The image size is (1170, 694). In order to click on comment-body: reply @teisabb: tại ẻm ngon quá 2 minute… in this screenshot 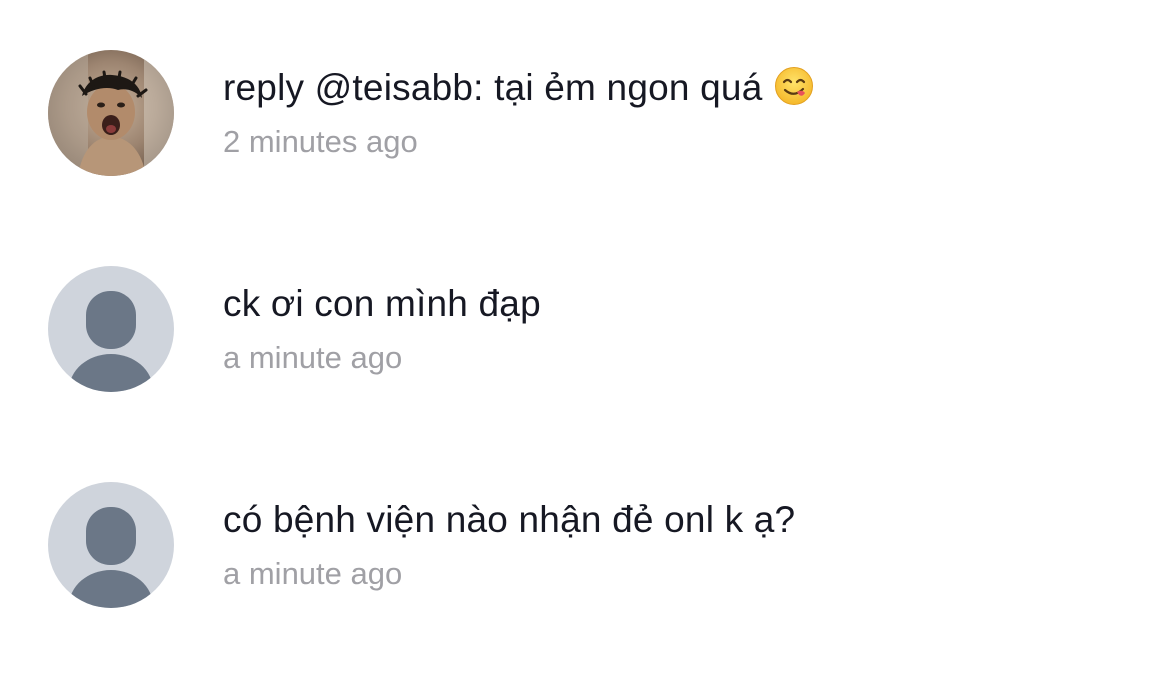, I will do `click(683, 113)`.